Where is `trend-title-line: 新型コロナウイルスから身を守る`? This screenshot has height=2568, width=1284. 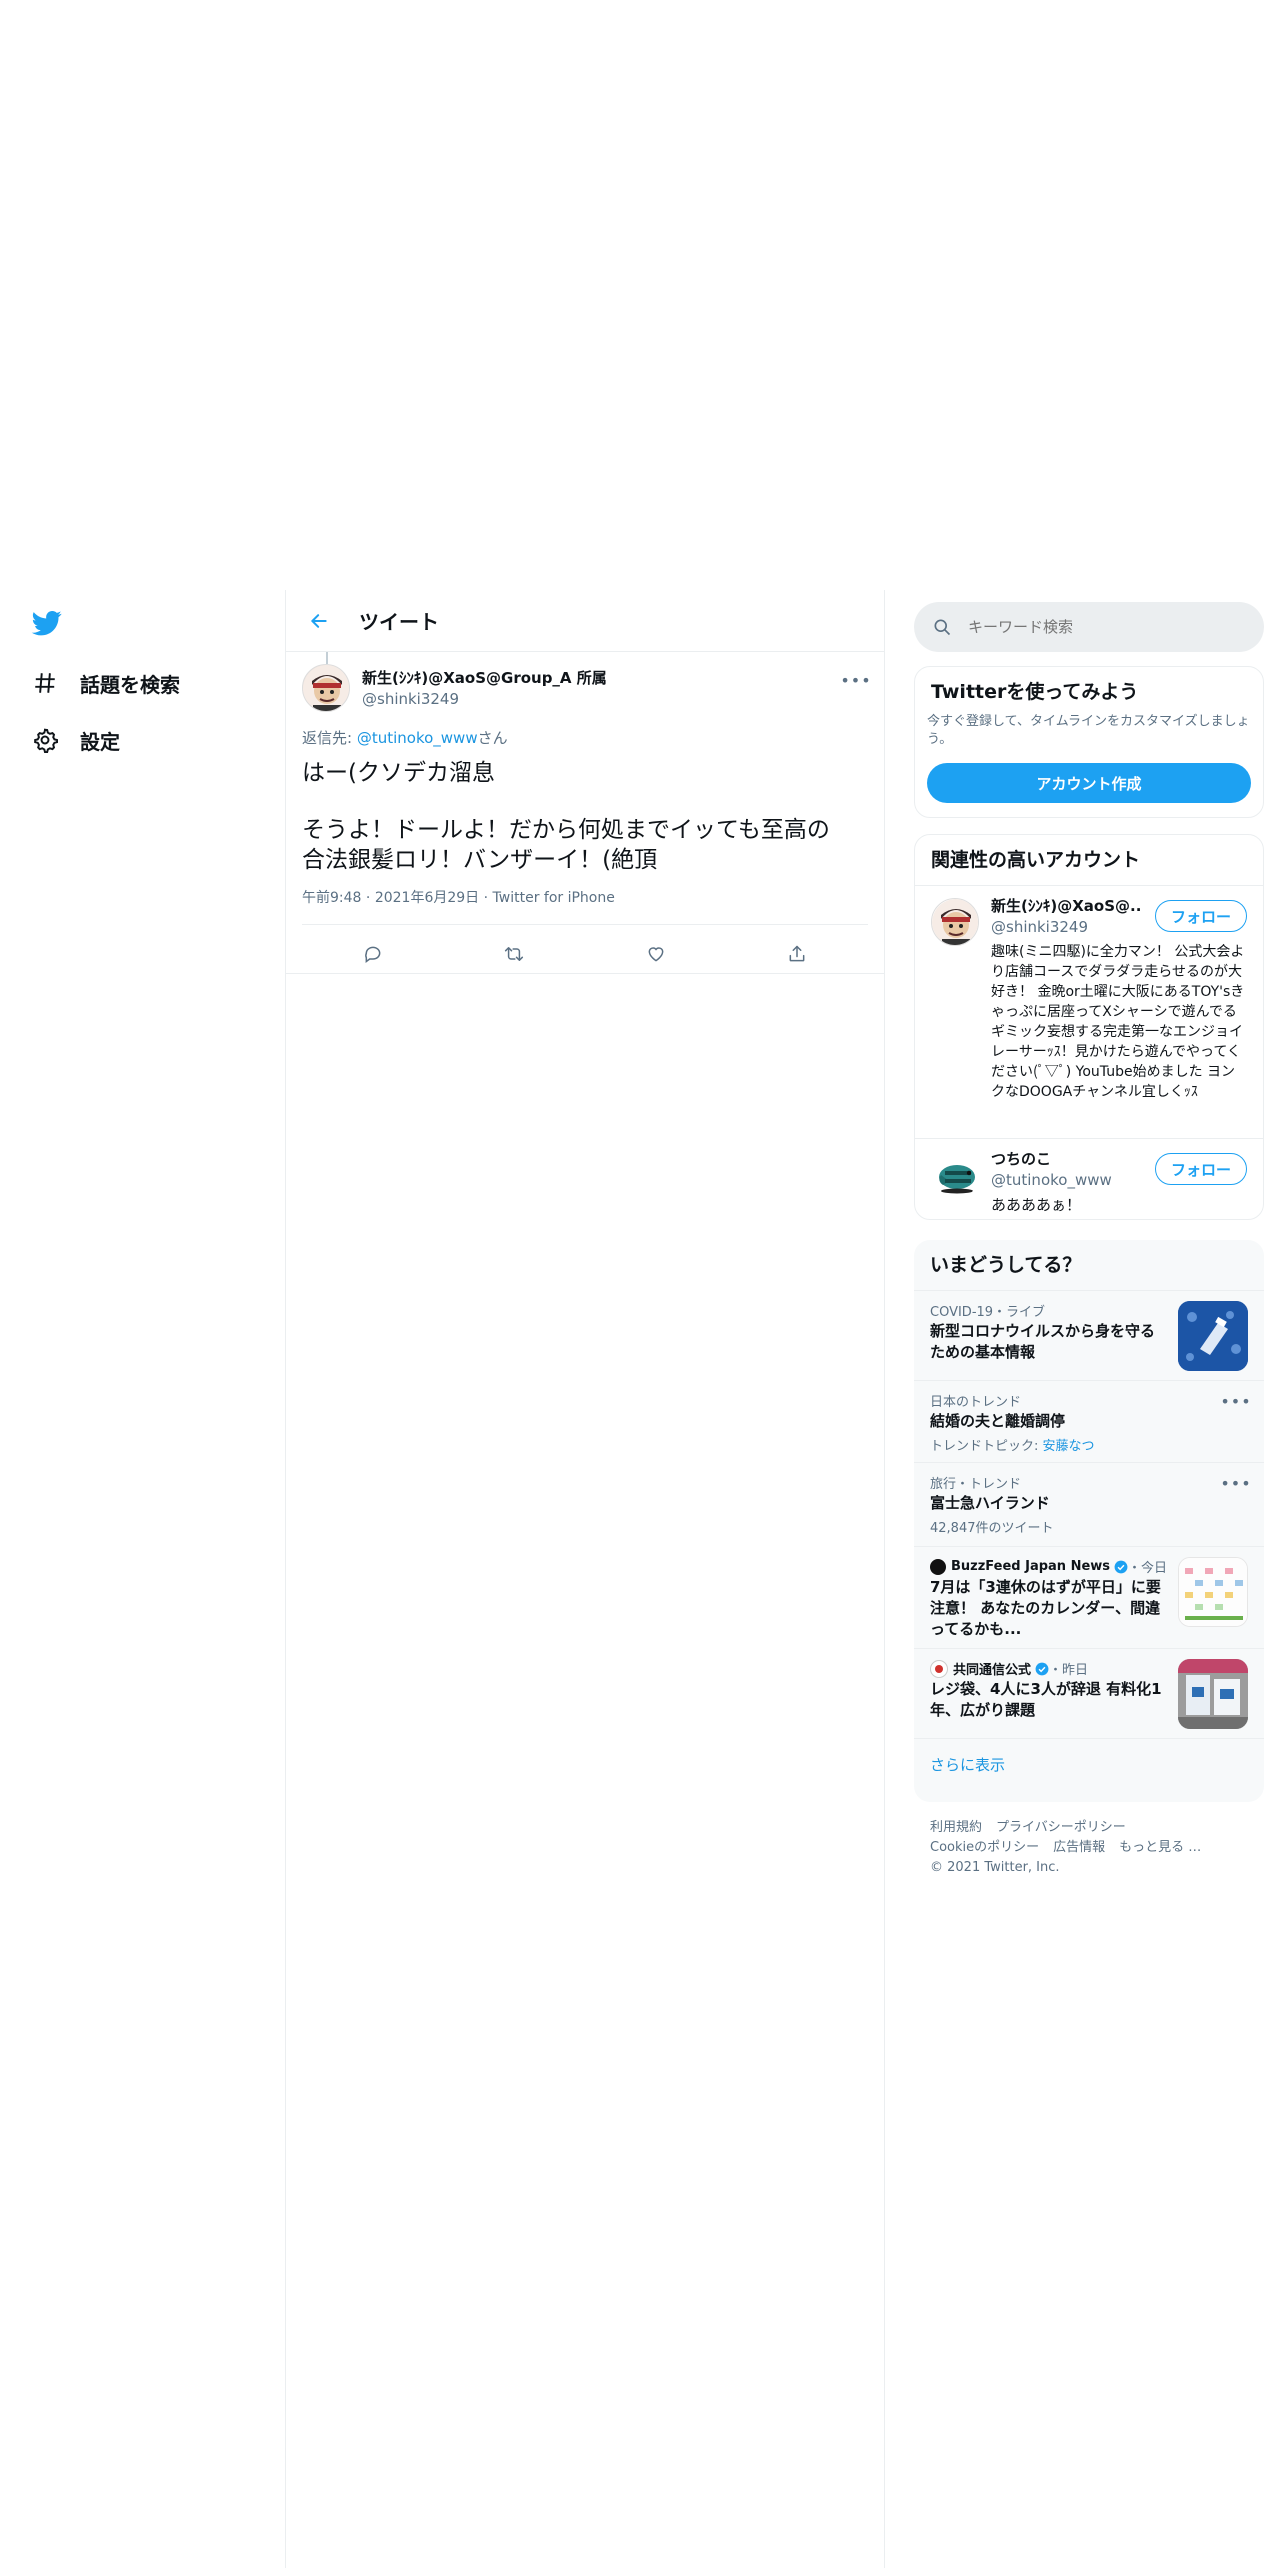 trend-title-line: 新型コロナウイルスから身を守る is located at coordinates (1043, 1331).